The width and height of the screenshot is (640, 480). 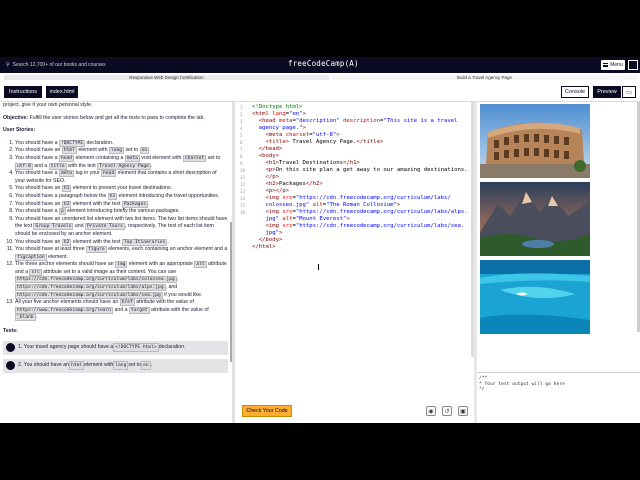 I want to click on check-your-code-button: Check Your Code, so click(x=267, y=411).